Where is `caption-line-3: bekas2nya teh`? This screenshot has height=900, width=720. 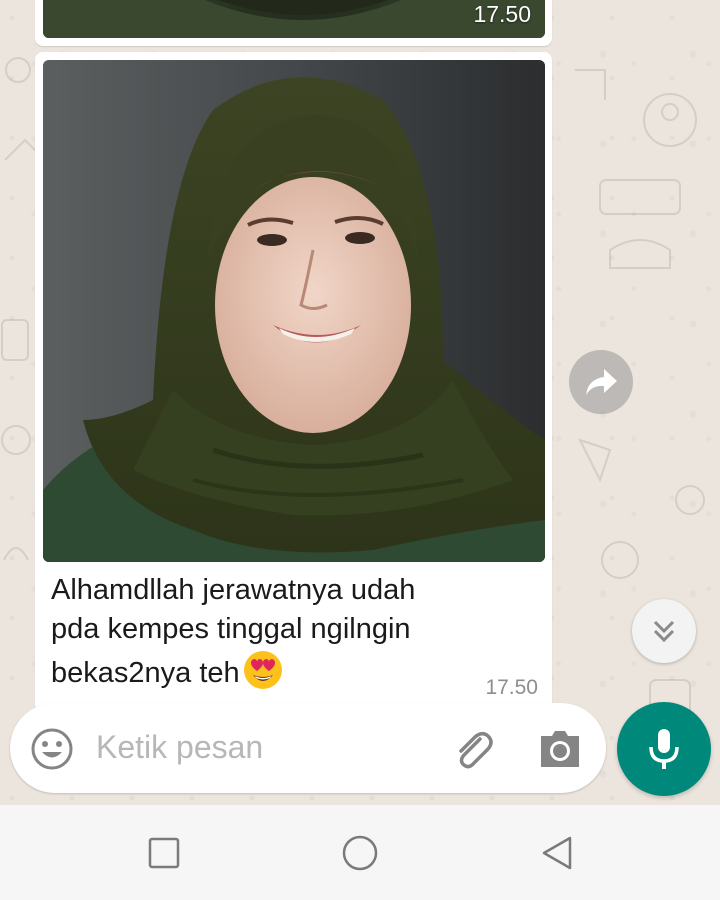 caption-line-3: bekas2nya teh is located at coordinates (261, 671).